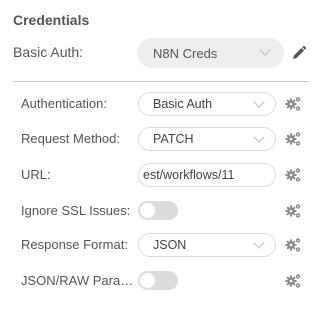  What do you see at coordinates (76, 210) in the screenshot?
I see `param-label: Ignore SSL Issues:` at bounding box center [76, 210].